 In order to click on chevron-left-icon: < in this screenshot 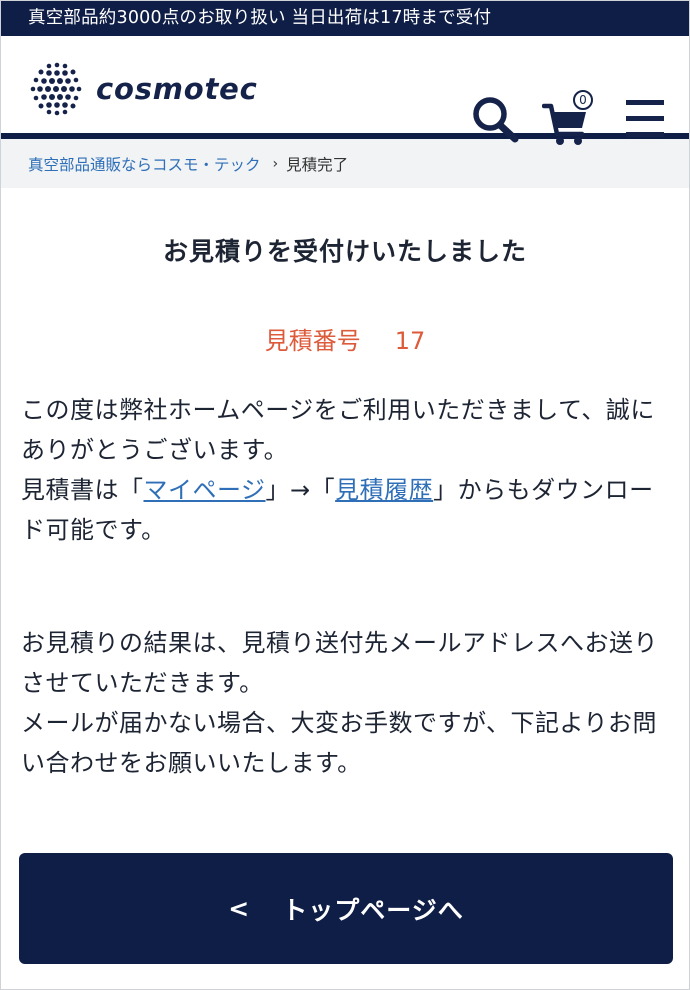, I will do `click(239, 908)`.